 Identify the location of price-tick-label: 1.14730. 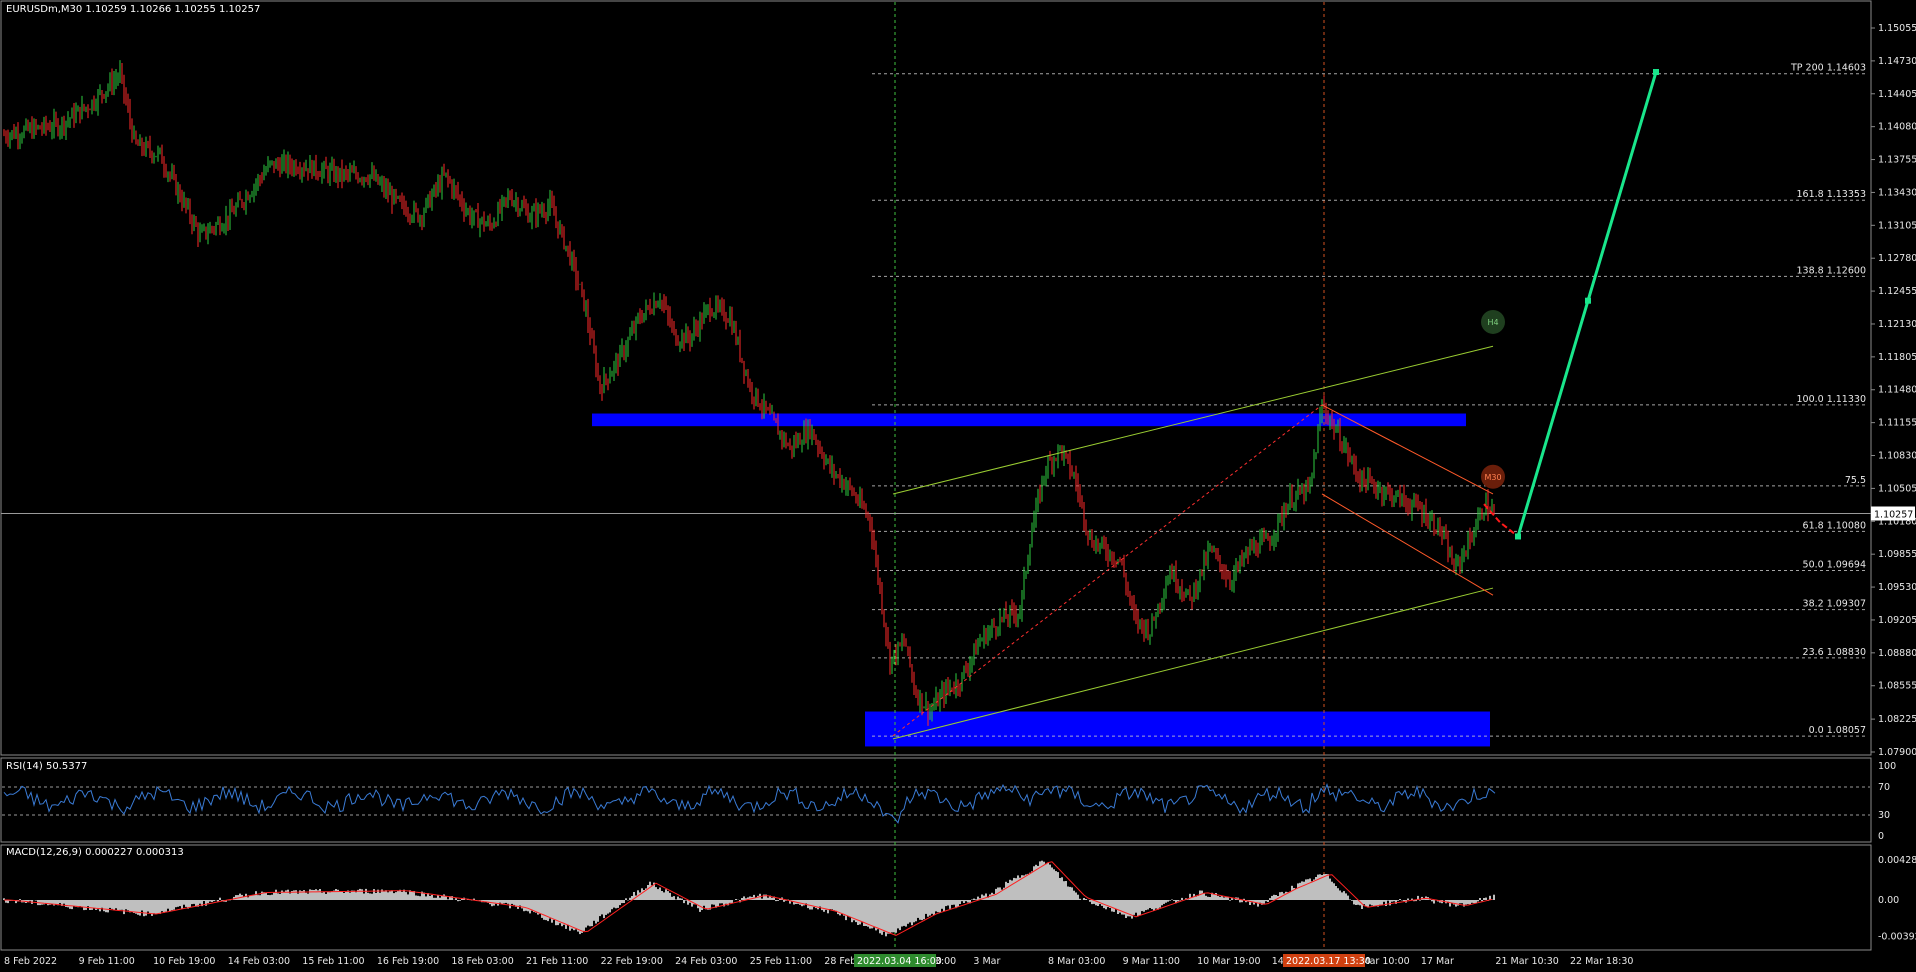
(1897, 61).